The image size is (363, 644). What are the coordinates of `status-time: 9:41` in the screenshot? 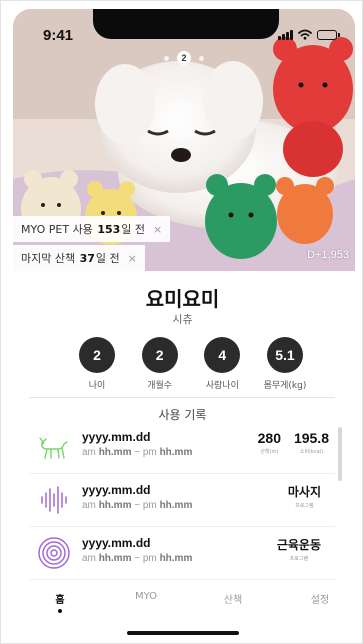 It's located at (58, 35).